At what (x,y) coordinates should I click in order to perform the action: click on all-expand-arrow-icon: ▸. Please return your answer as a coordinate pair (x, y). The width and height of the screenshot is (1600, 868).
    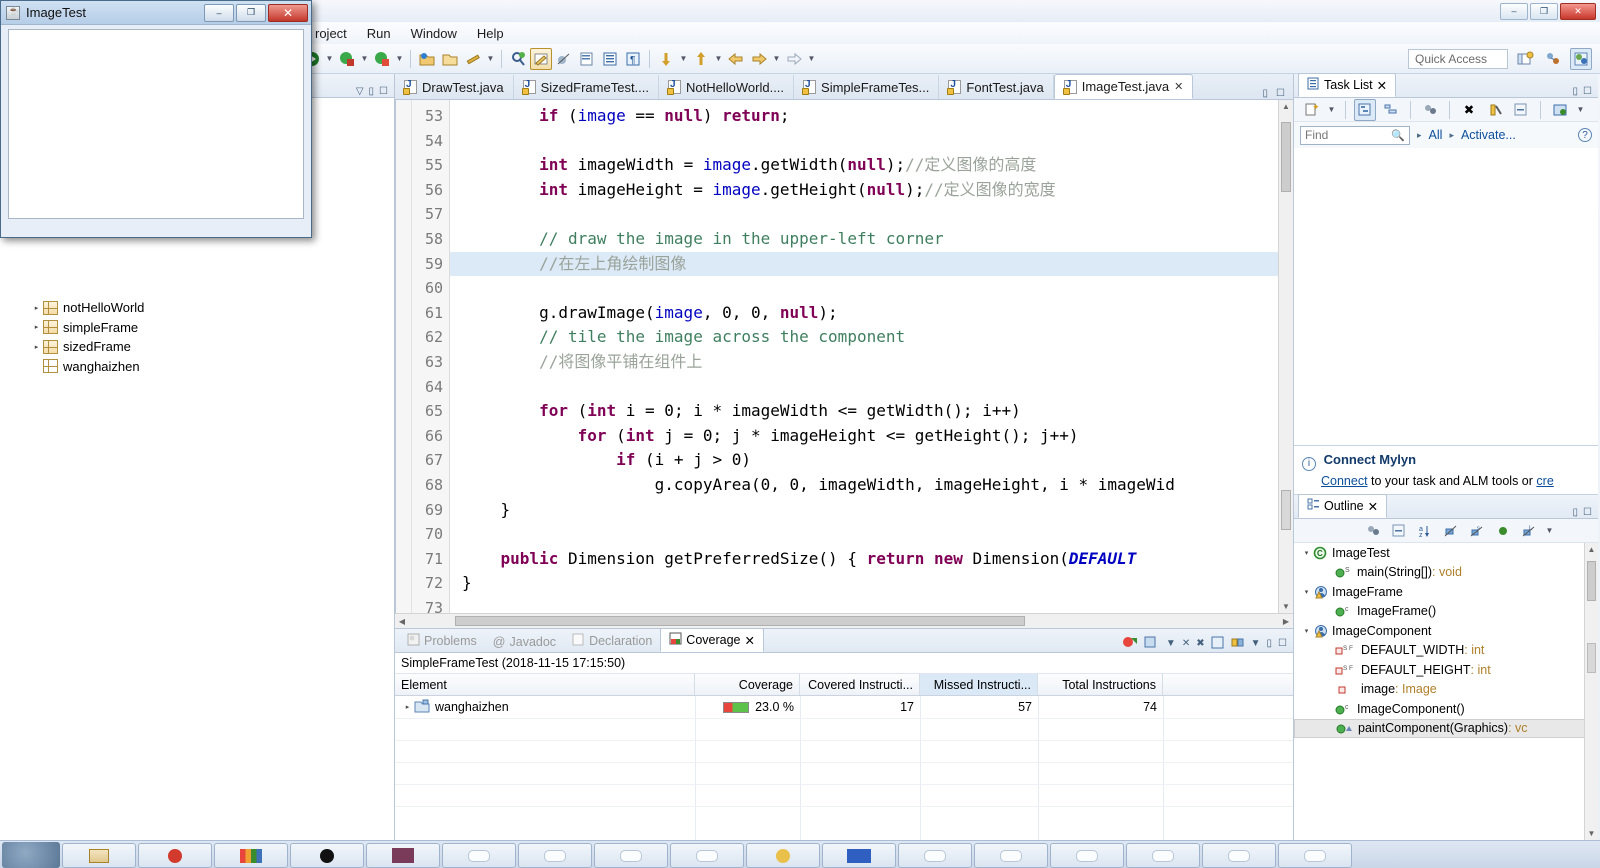
    Looking at the image, I should click on (1419, 135).